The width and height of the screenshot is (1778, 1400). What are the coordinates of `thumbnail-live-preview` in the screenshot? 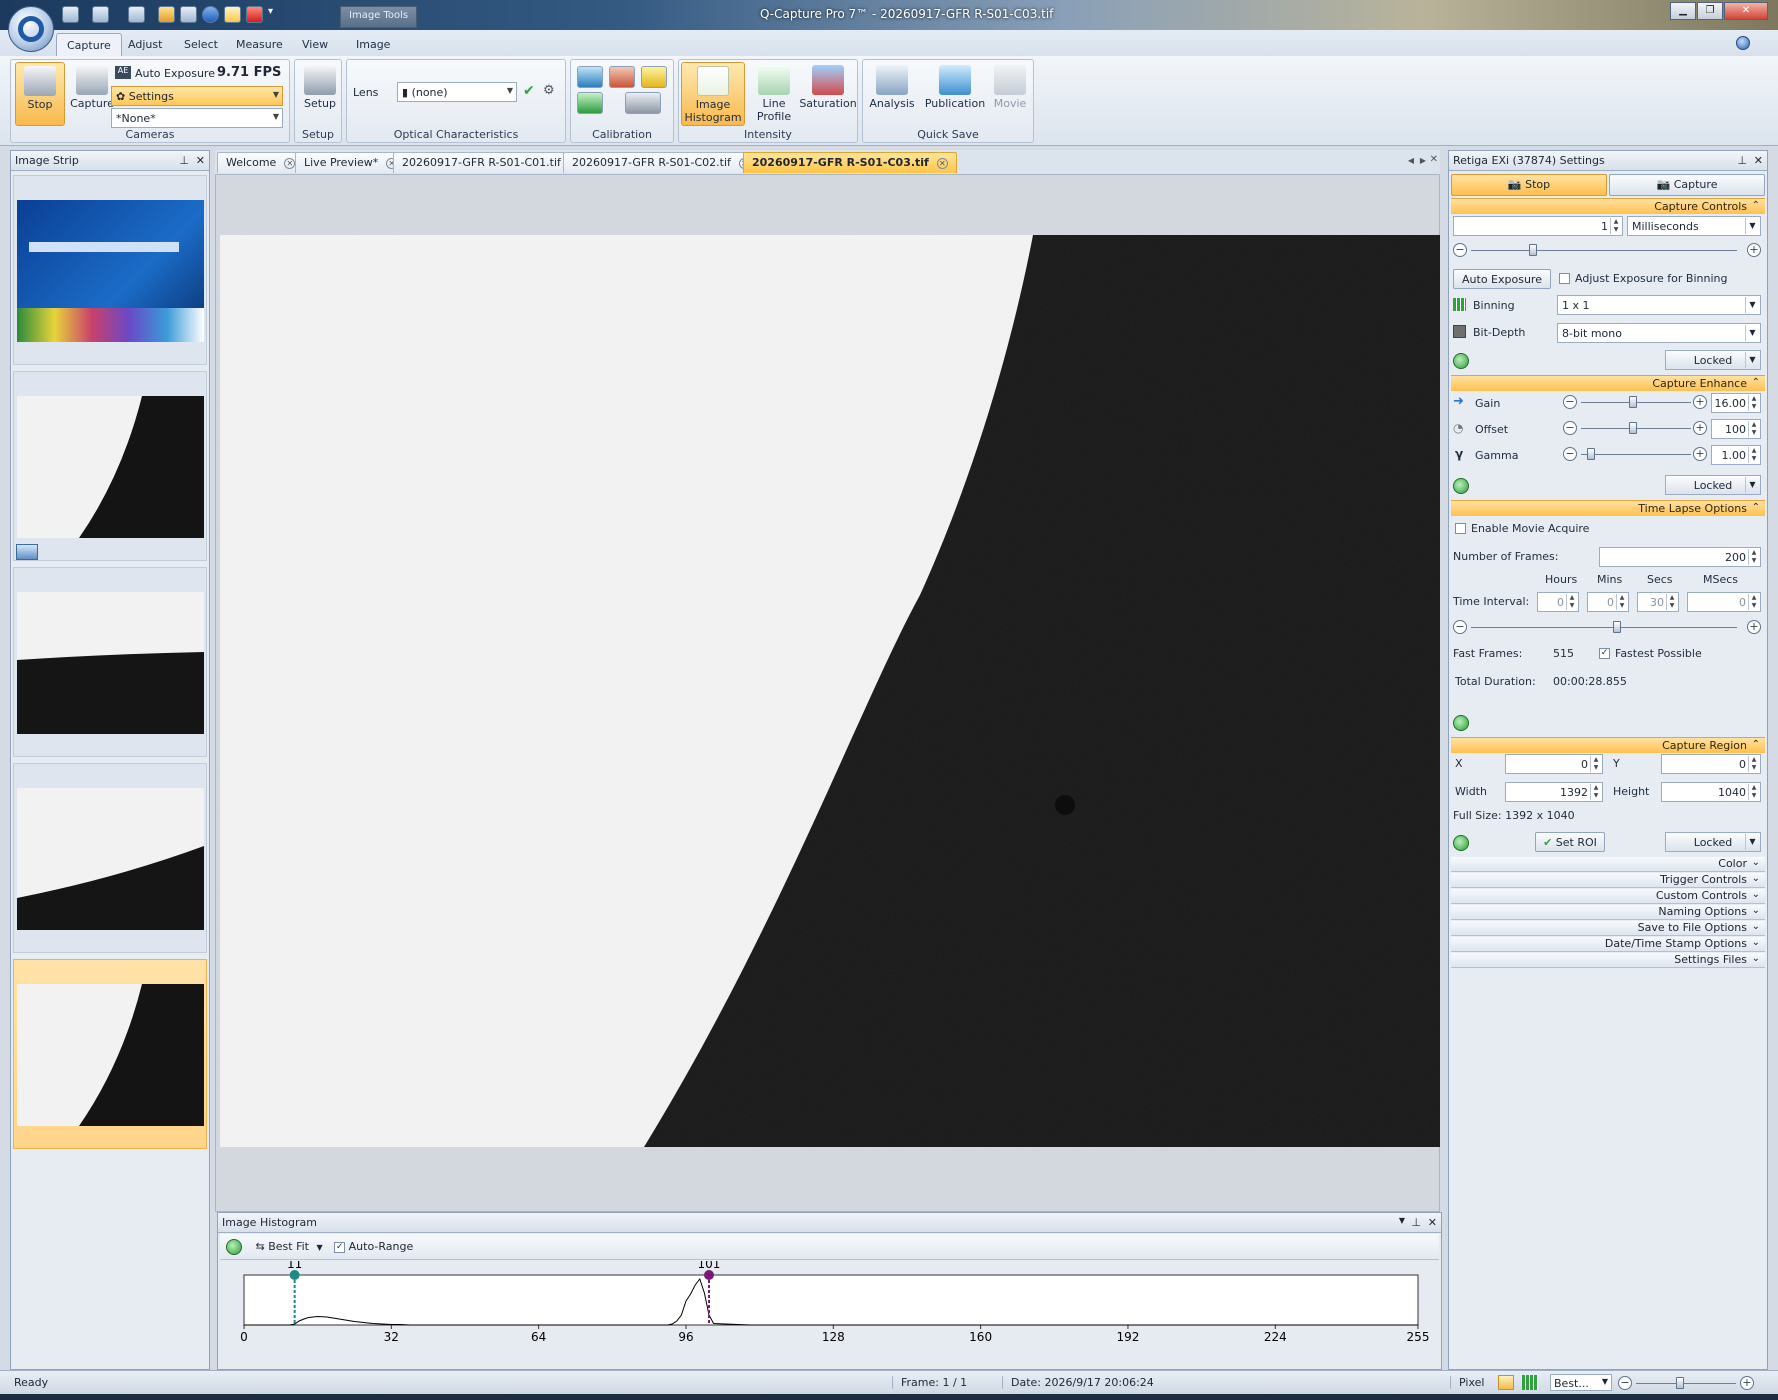 It's located at (110, 466).